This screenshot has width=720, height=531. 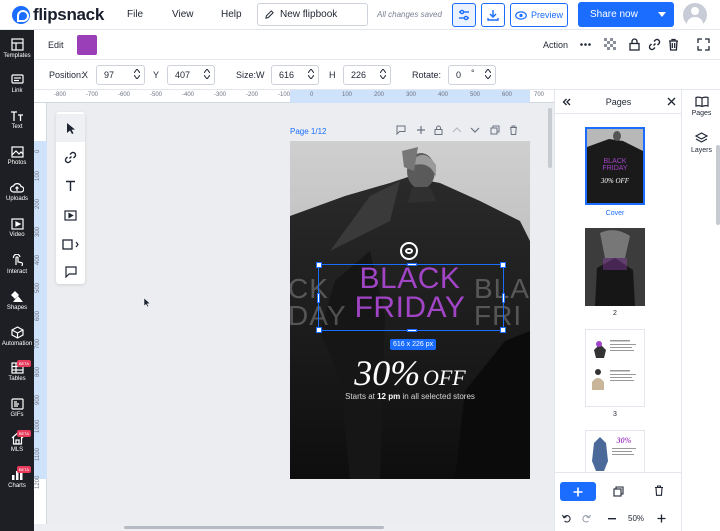 What do you see at coordinates (120, 75) in the screenshot?
I see `x-input: 97` at bounding box center [120, 75].